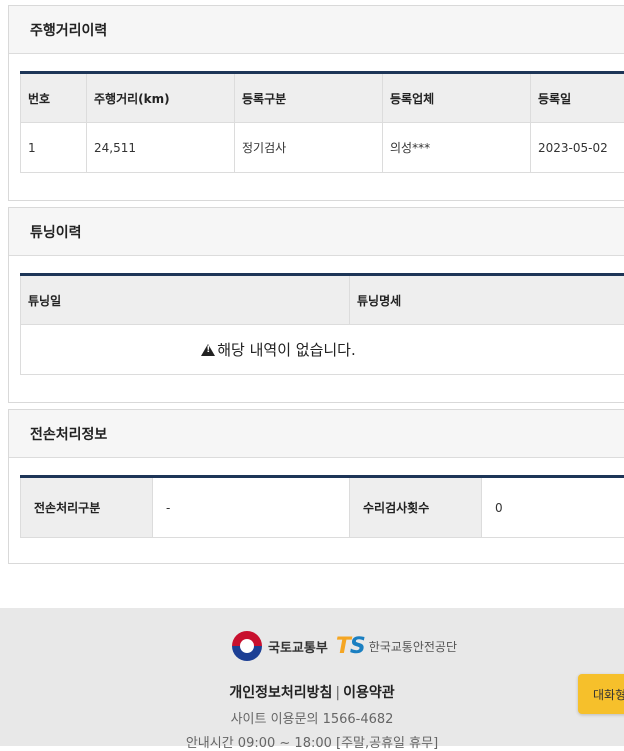 Image resolution: width=624 pixels, height=751 pixels. I want to click on column-header-mileage: 주행거리(km), so click(161, 98).